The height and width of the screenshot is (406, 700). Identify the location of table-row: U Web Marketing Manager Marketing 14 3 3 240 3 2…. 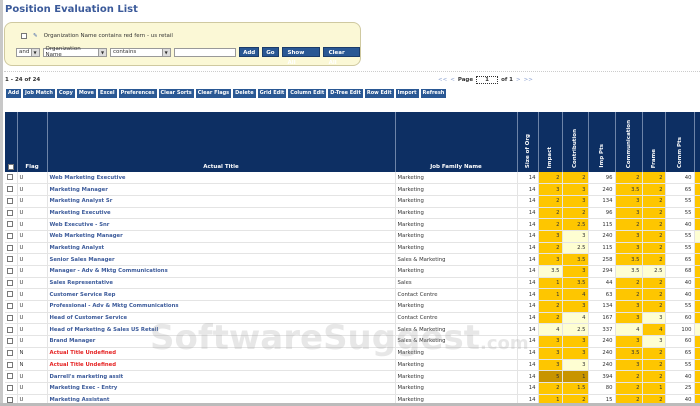
(352, 236).